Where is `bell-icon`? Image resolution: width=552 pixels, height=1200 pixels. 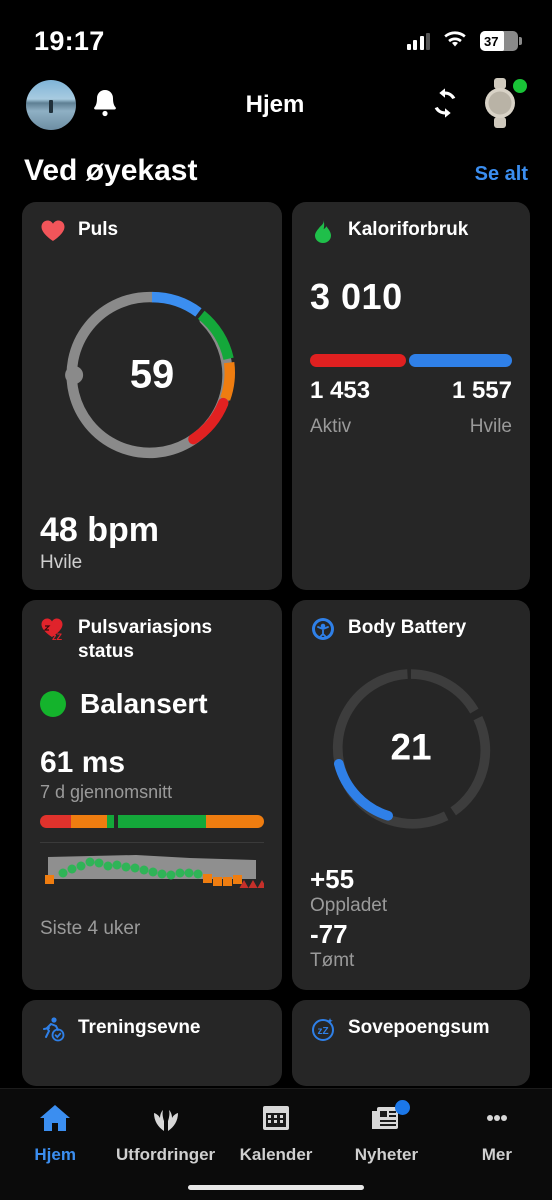
bell-icon is located at coordinates (105, 105).